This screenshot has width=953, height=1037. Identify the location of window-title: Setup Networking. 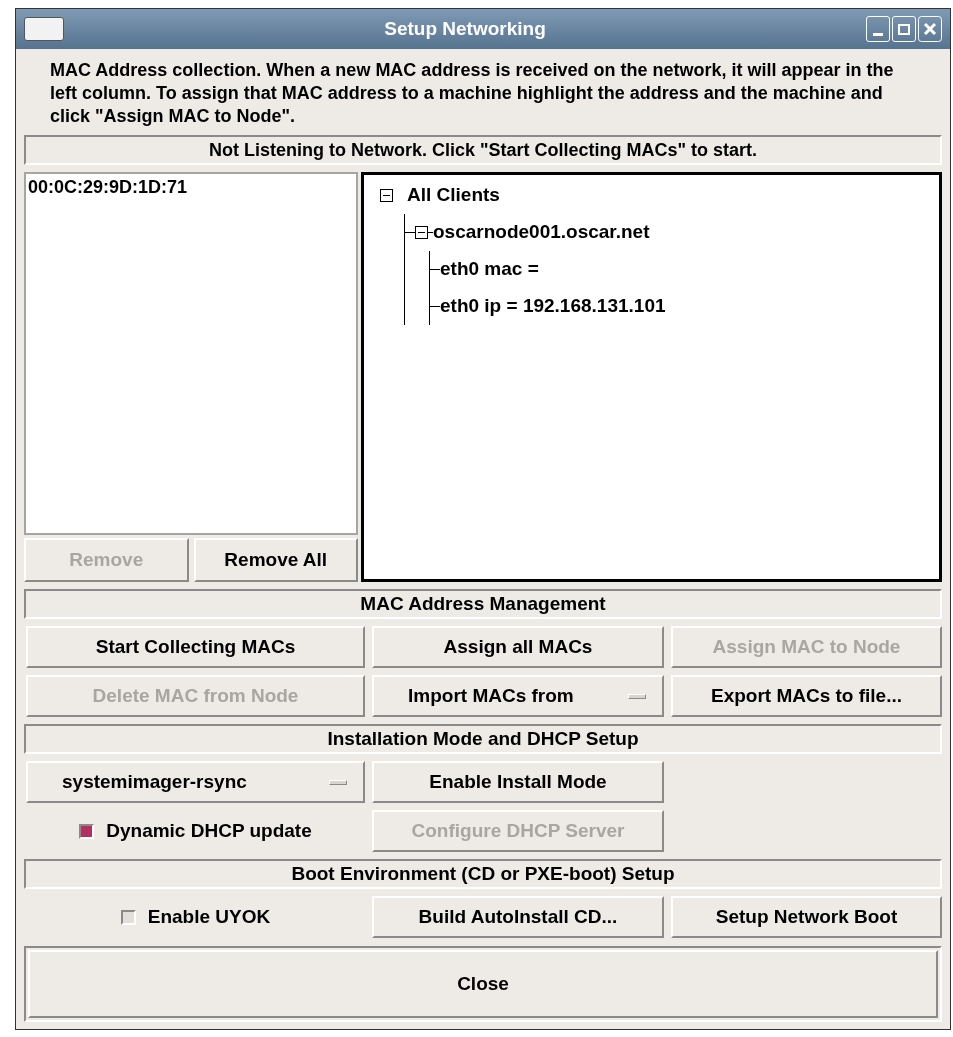
(465, 28).